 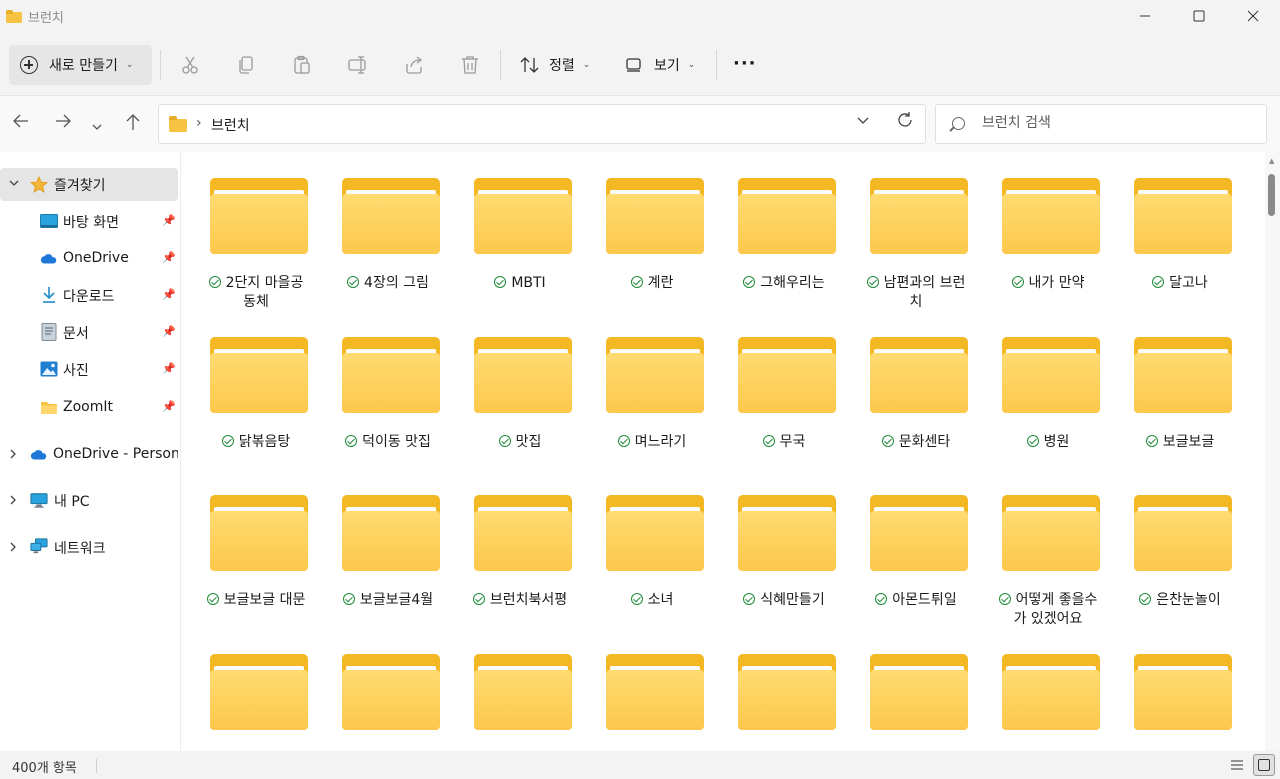 What do you see at coordinates (1272, 451) in the screenshot?
I see `vertical-scrollbar: ▲` at bounding box center [1272, 451].